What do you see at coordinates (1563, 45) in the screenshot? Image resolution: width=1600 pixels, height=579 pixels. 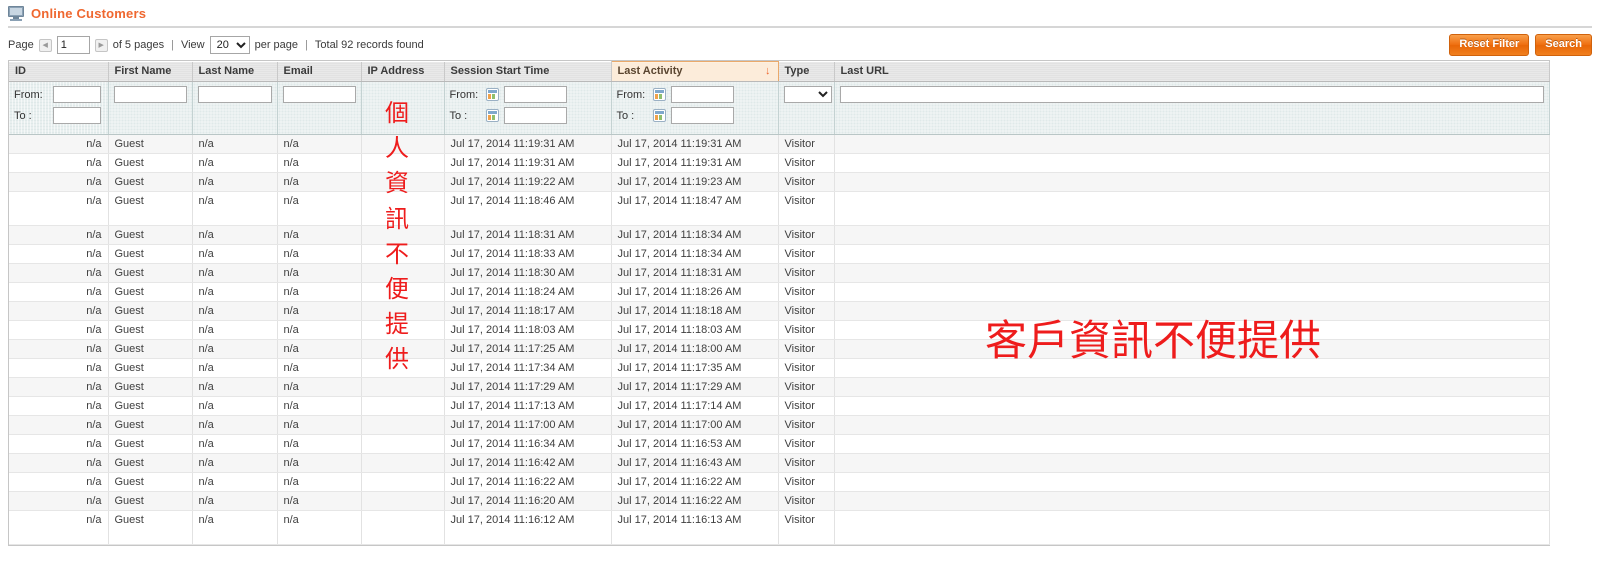 I see `search-button: Search` at bounding box center [1563, 45].